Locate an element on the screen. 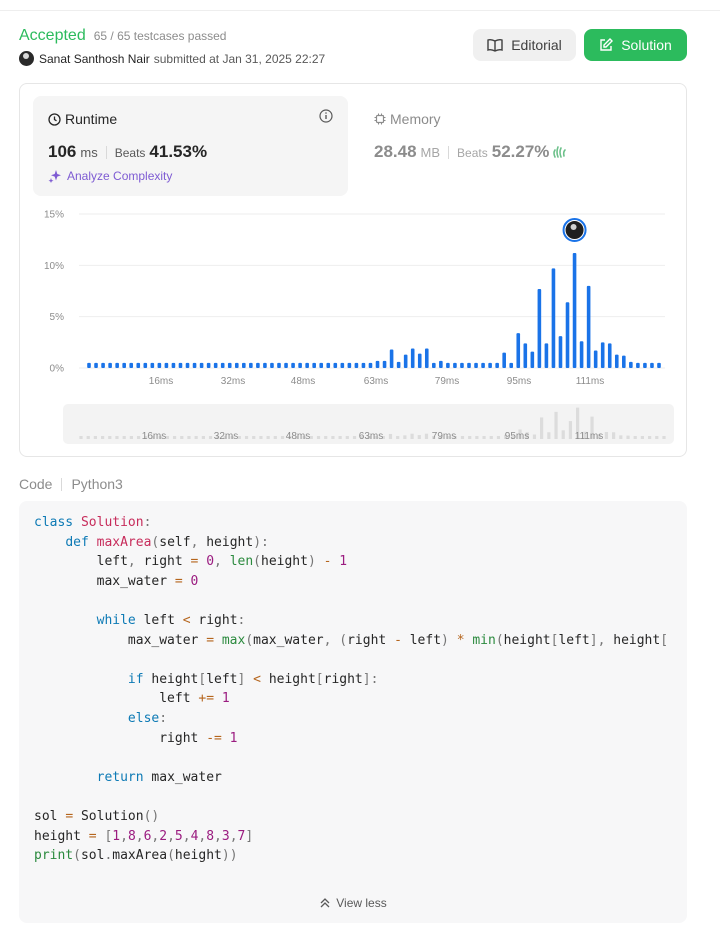 This screenshot has height=942, width=720. avatar is located at coordinates (26, 58).